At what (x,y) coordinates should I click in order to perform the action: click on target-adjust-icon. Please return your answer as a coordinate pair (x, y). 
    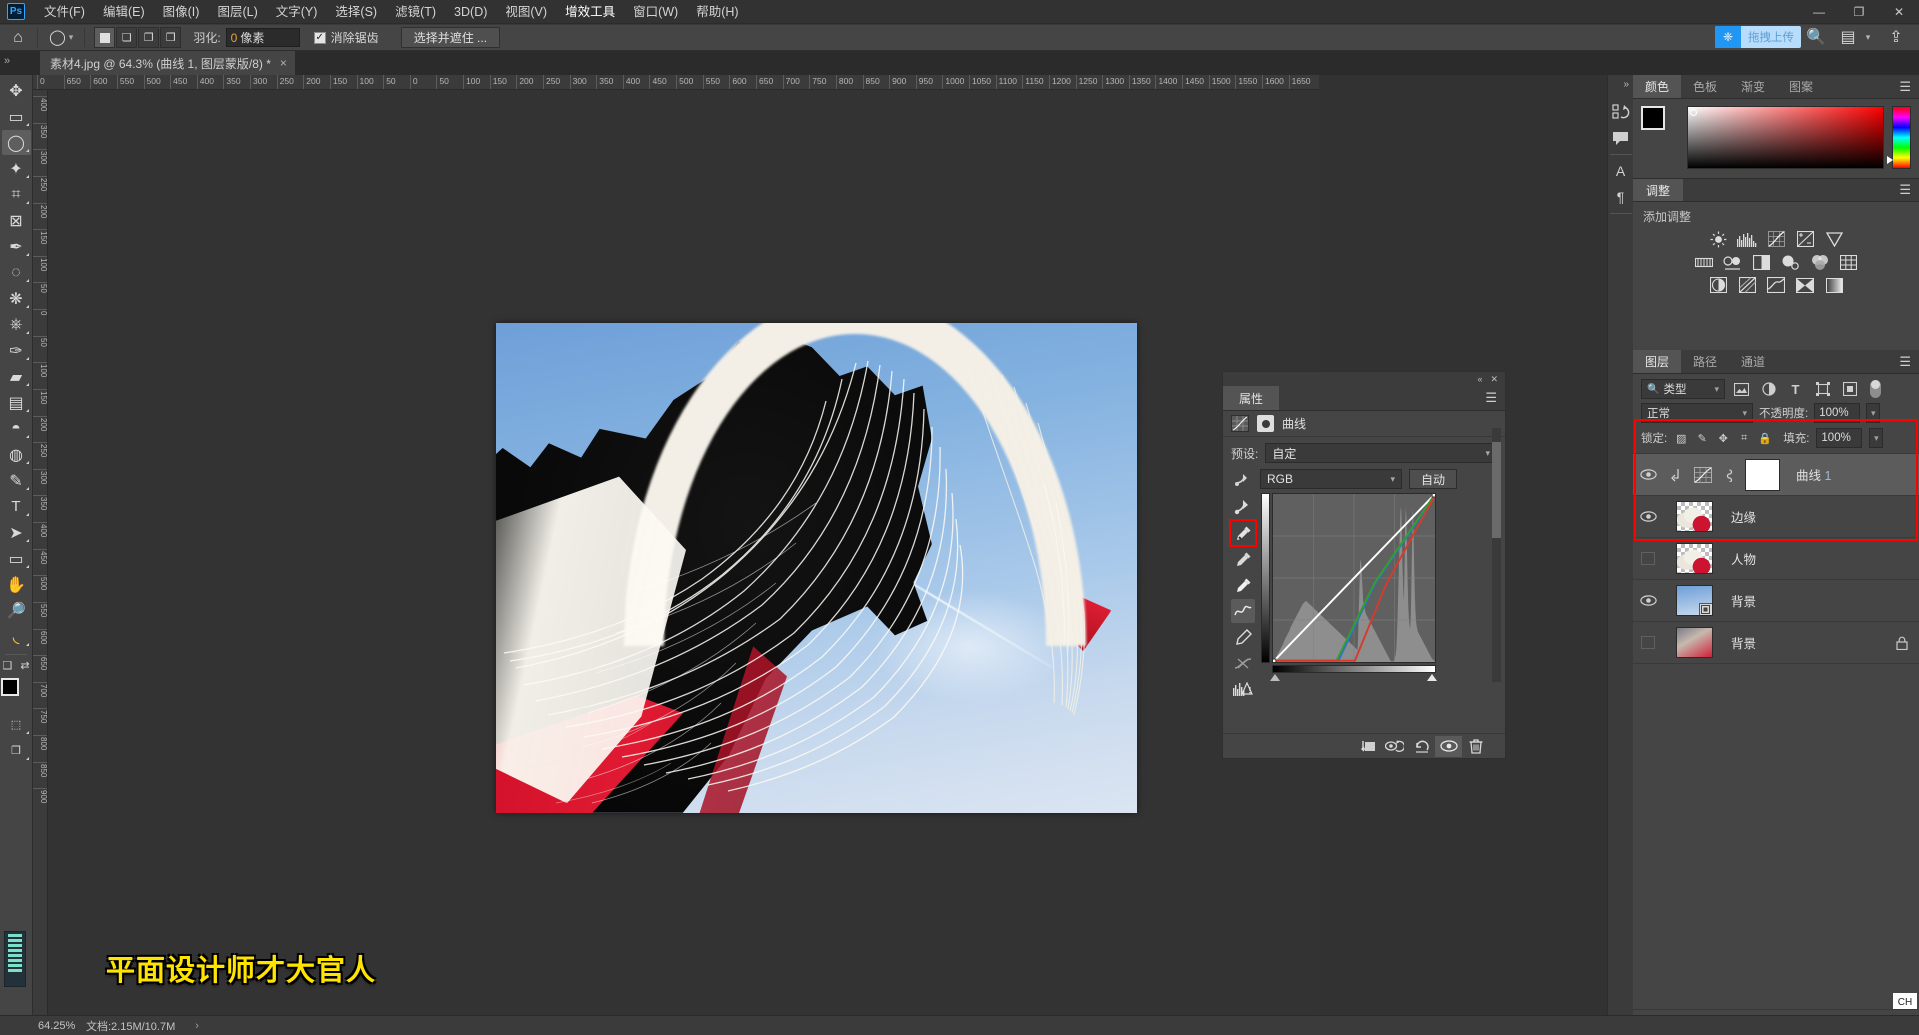
    Looking at the image, I should click on (1243, 507).